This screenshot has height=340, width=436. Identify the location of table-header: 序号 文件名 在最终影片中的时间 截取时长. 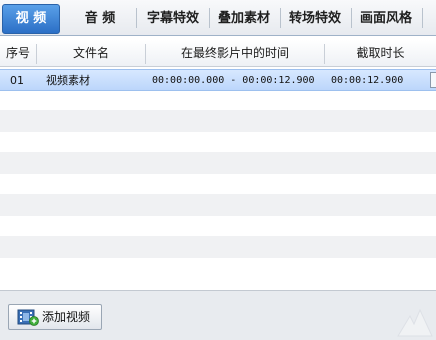
(218, 53).